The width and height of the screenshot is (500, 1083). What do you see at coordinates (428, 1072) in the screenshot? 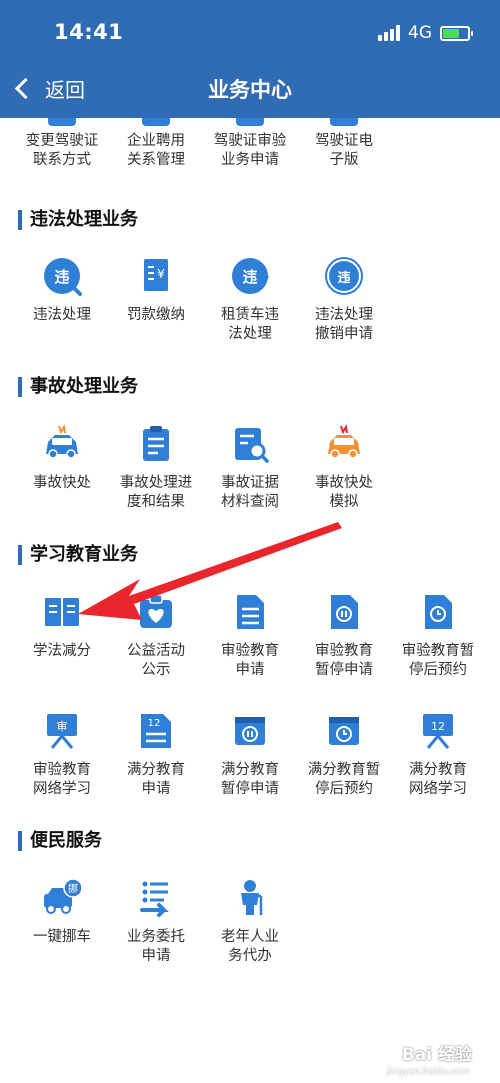
I see `watermark-url: jingyan.baidu.com` at bounding box center [428, 1072].